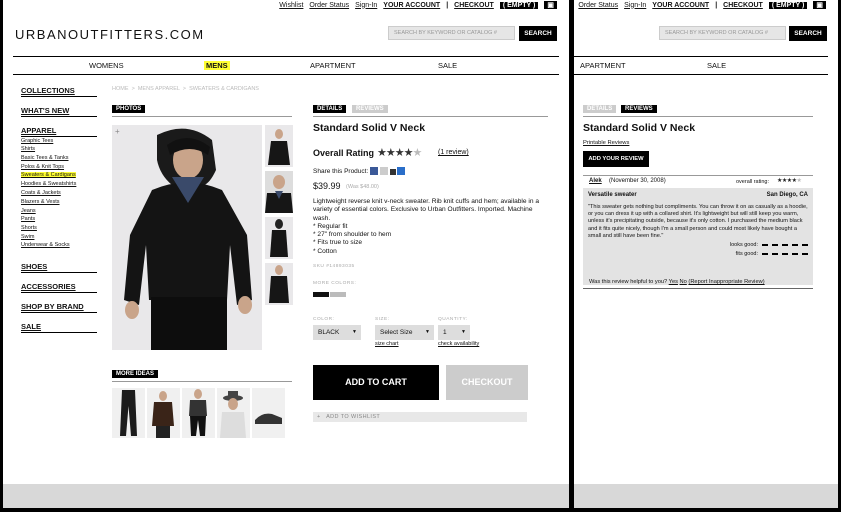  Describe the element at coordinates (45, 158) in the screenshot. I see `sidebar-sub-item: Basic Tees & Tanks` at that location.